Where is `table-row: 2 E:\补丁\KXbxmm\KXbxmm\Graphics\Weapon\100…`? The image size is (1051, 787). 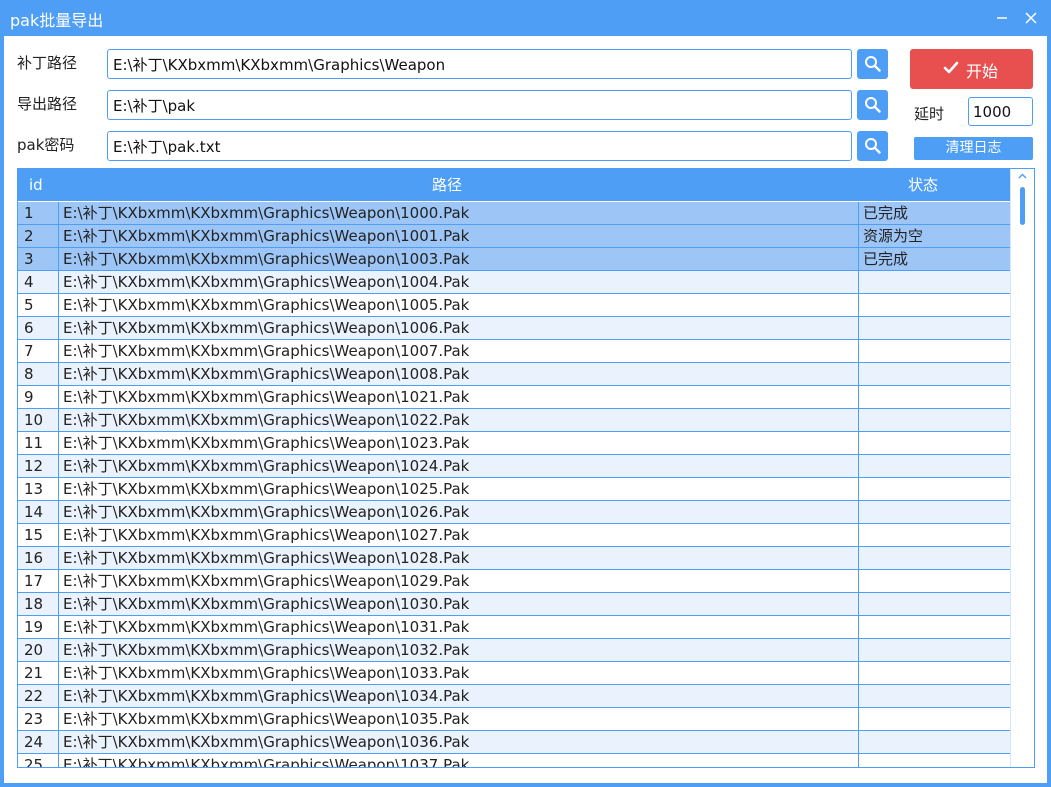
table-row: 2 E:\补丁\KXbxmm\KXbxmm\Graphics\Weapon\100… is located at coordinates (514, 236).